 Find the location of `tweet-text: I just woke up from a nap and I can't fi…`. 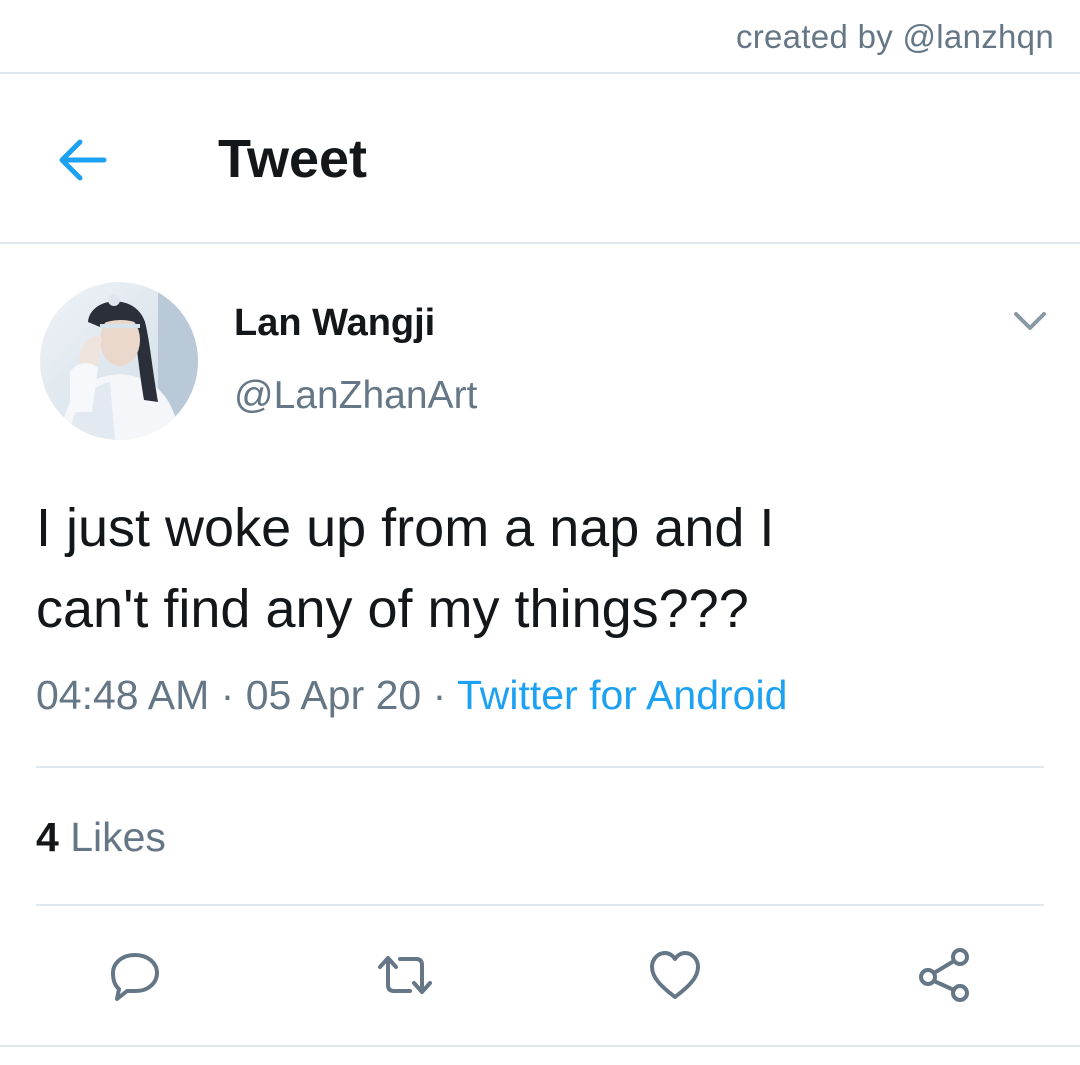

tweet-text: I just woke up from a nap and I can't fi… is located at coordinates (536, 569).